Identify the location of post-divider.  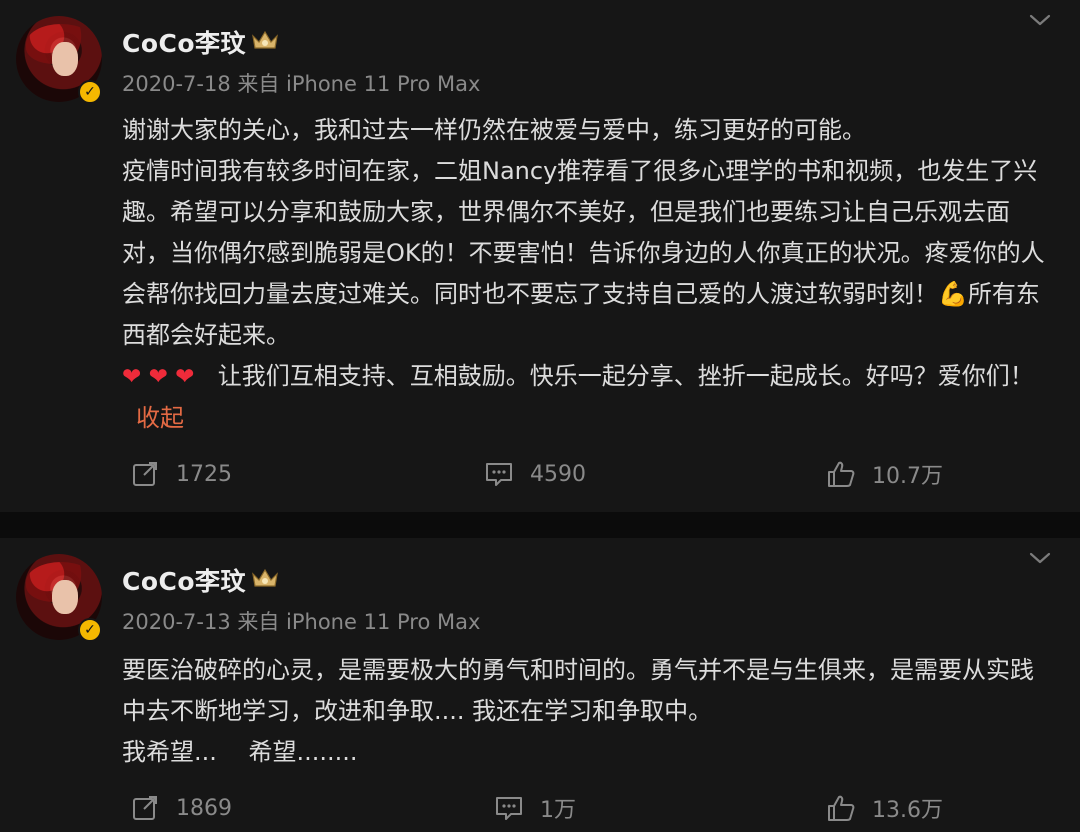
(540, 525).